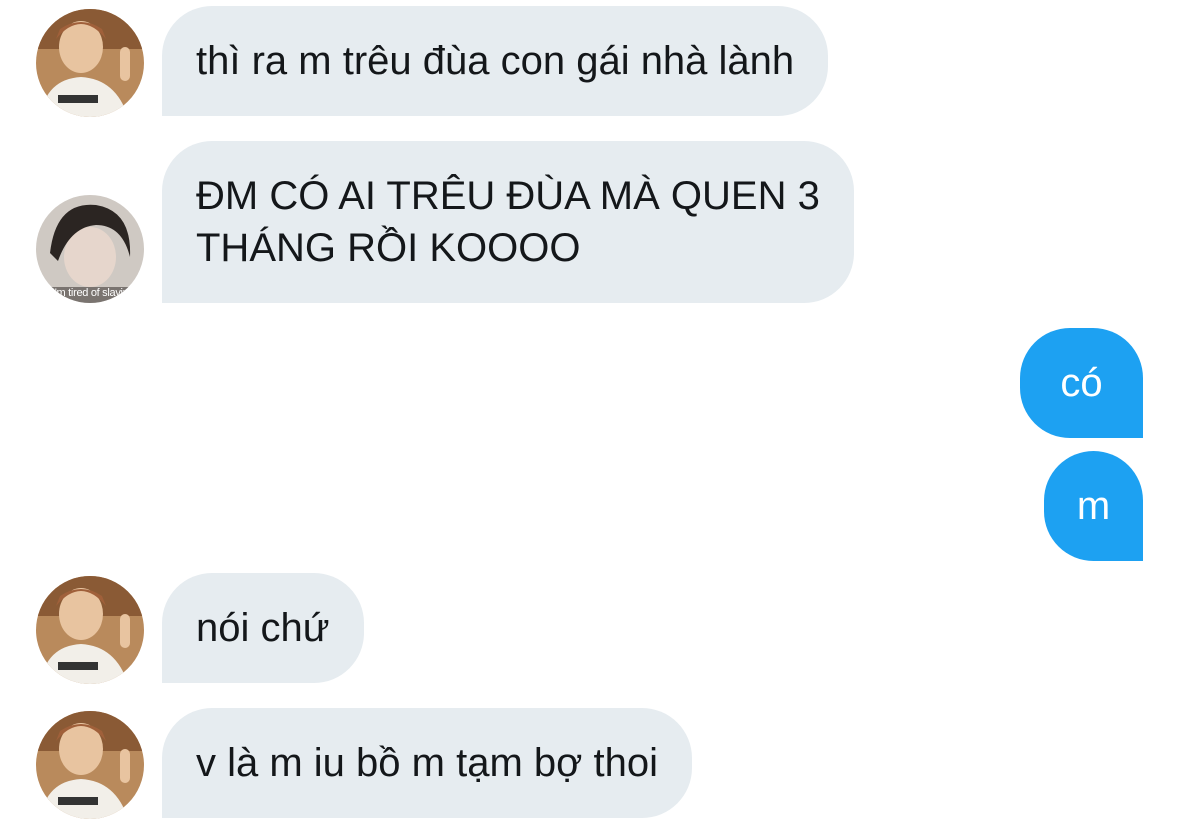 The height and width of the screenshot is (840, 1179). What do you see at coordinates (495, 61) in the screenshot?
I see `incoming-message-bubble: thì ra m trêu đùa con gái nhà lành` at bounding box center [495, 61].